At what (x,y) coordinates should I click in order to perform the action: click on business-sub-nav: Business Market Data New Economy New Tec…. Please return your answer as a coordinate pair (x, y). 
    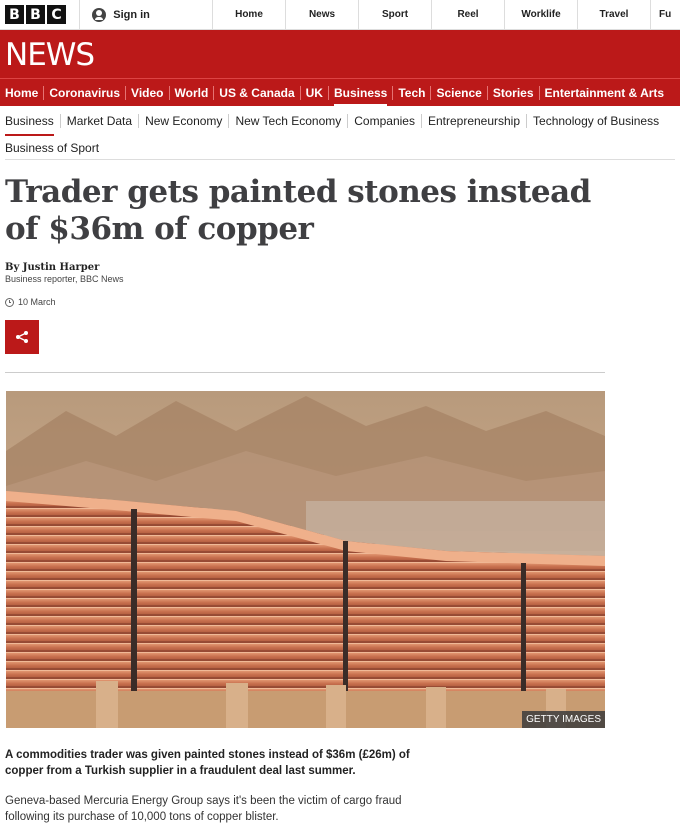
    Looking at the image, I should click on (340, 121).